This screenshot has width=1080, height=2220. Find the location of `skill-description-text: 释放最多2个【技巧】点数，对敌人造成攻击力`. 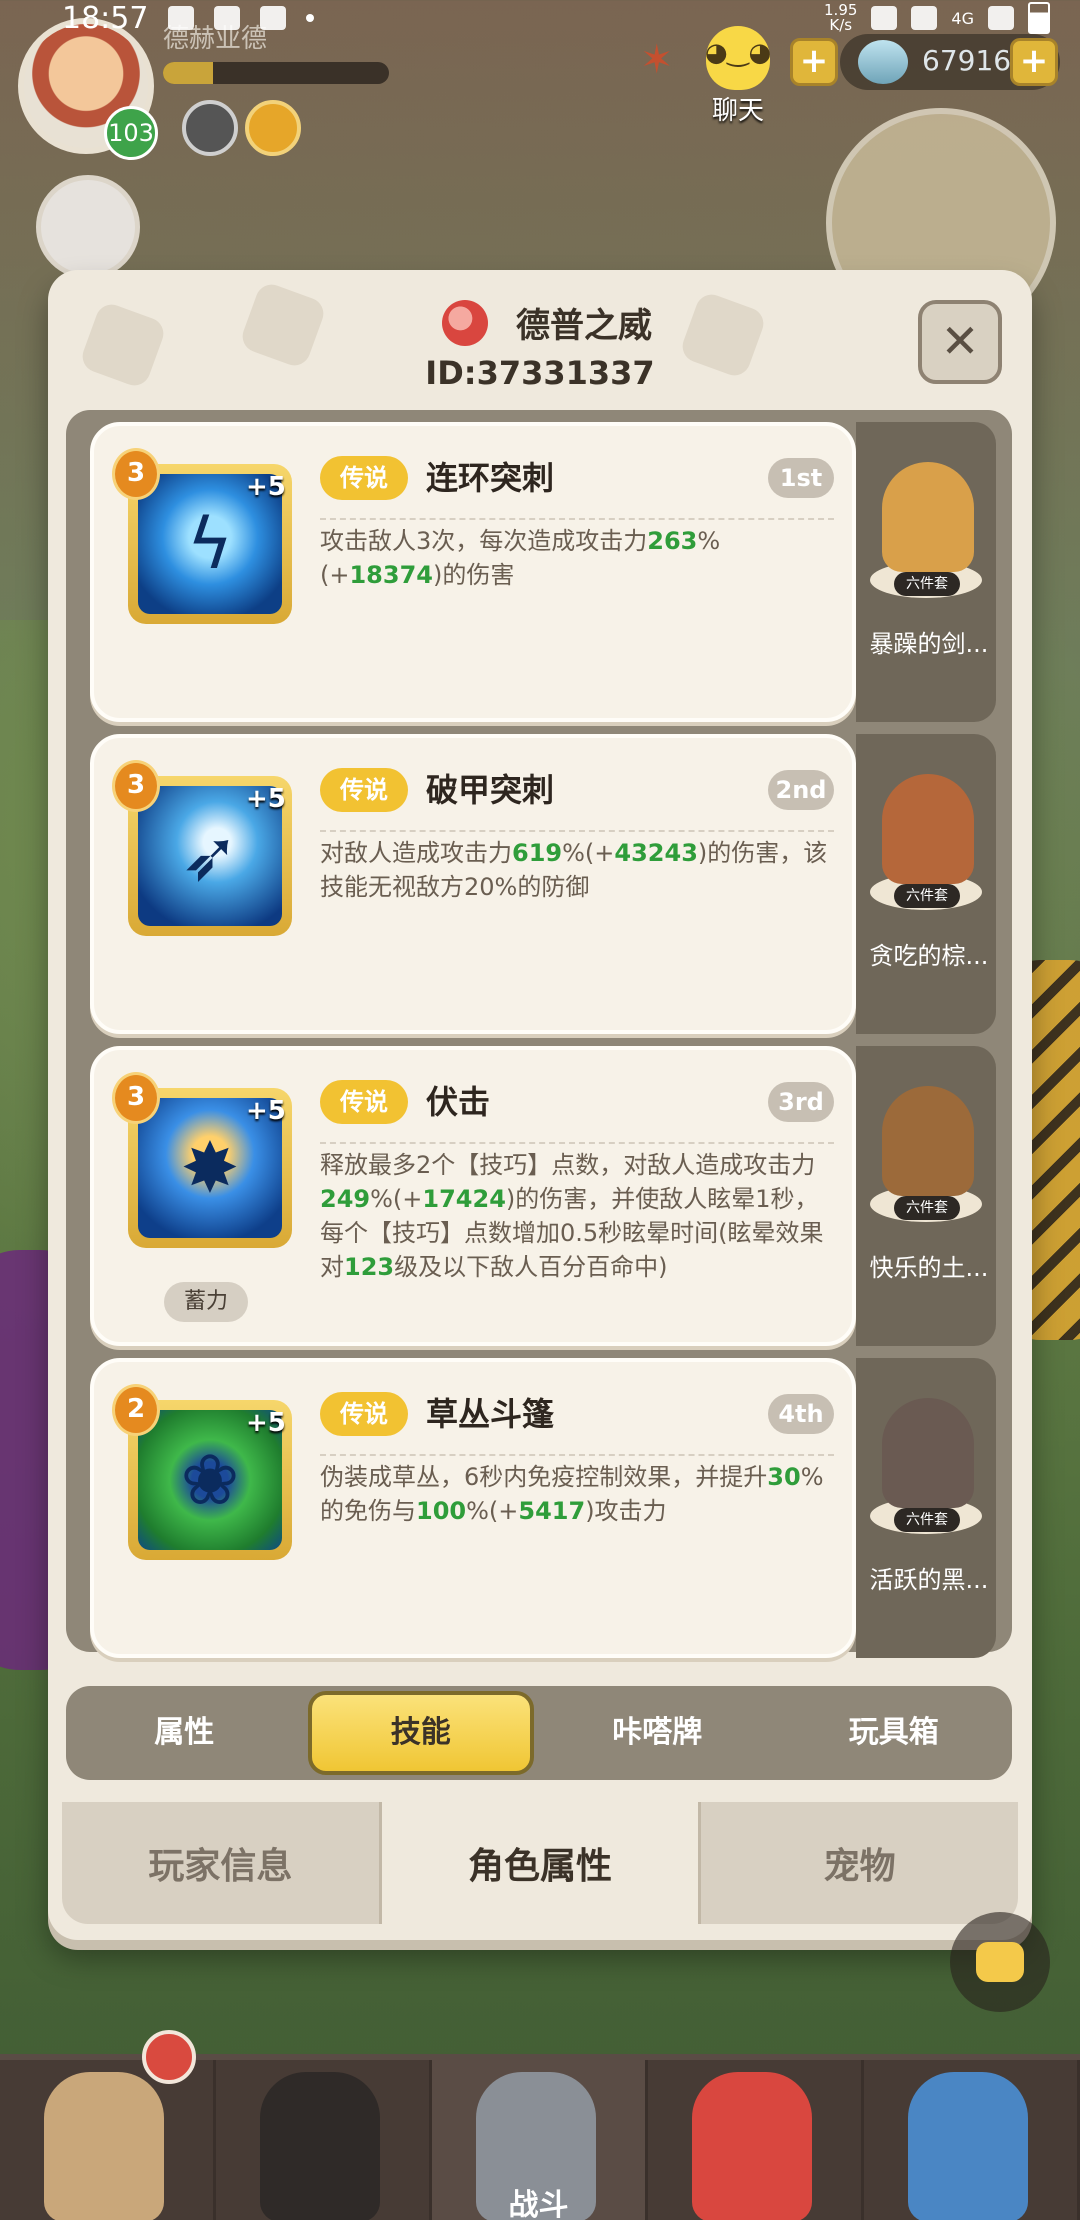

skill-description-text: 释放最多2个【技巧】点数，对敌人造成攻击力 is located at coordinates (568, 1165).